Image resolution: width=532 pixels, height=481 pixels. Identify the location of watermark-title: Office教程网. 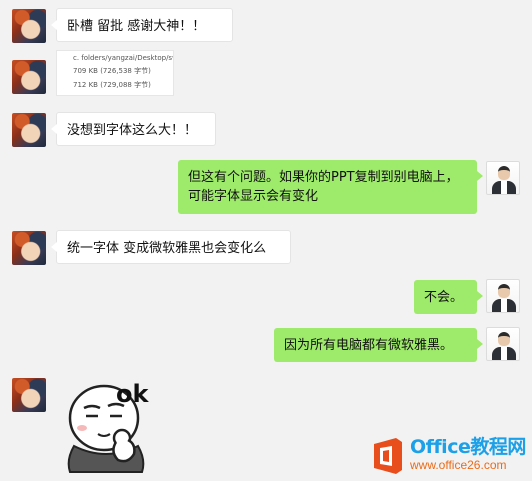
(468, 447).